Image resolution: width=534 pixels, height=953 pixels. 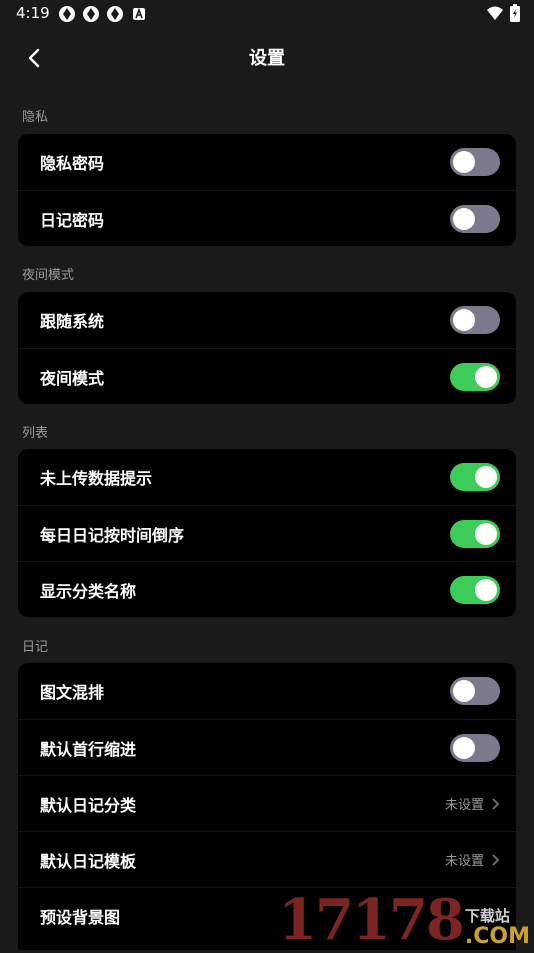 What do you see at coordinates (139, 13) in the screenshot?
I see `a-badge-icon` at bounding box center [139, 13].